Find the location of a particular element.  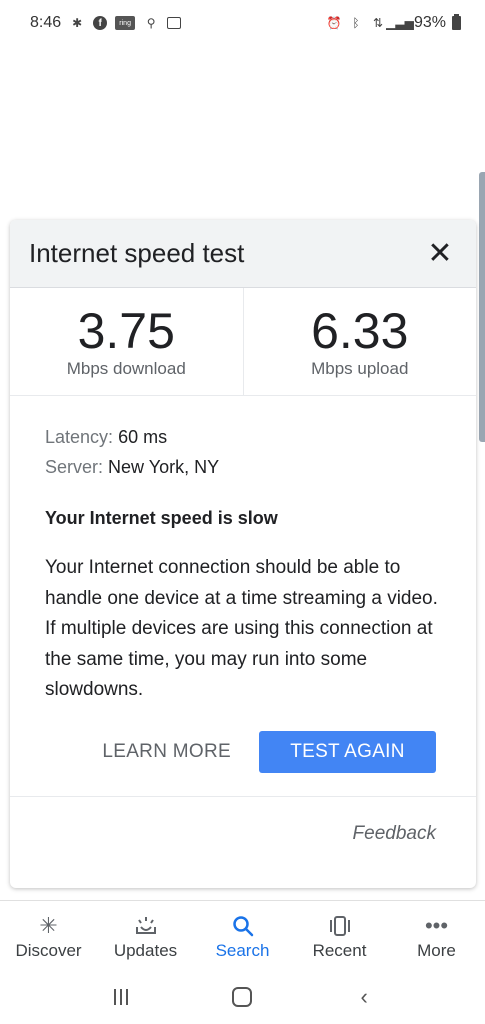

feedback-link: Feedback is located at coordinates (243, 834).